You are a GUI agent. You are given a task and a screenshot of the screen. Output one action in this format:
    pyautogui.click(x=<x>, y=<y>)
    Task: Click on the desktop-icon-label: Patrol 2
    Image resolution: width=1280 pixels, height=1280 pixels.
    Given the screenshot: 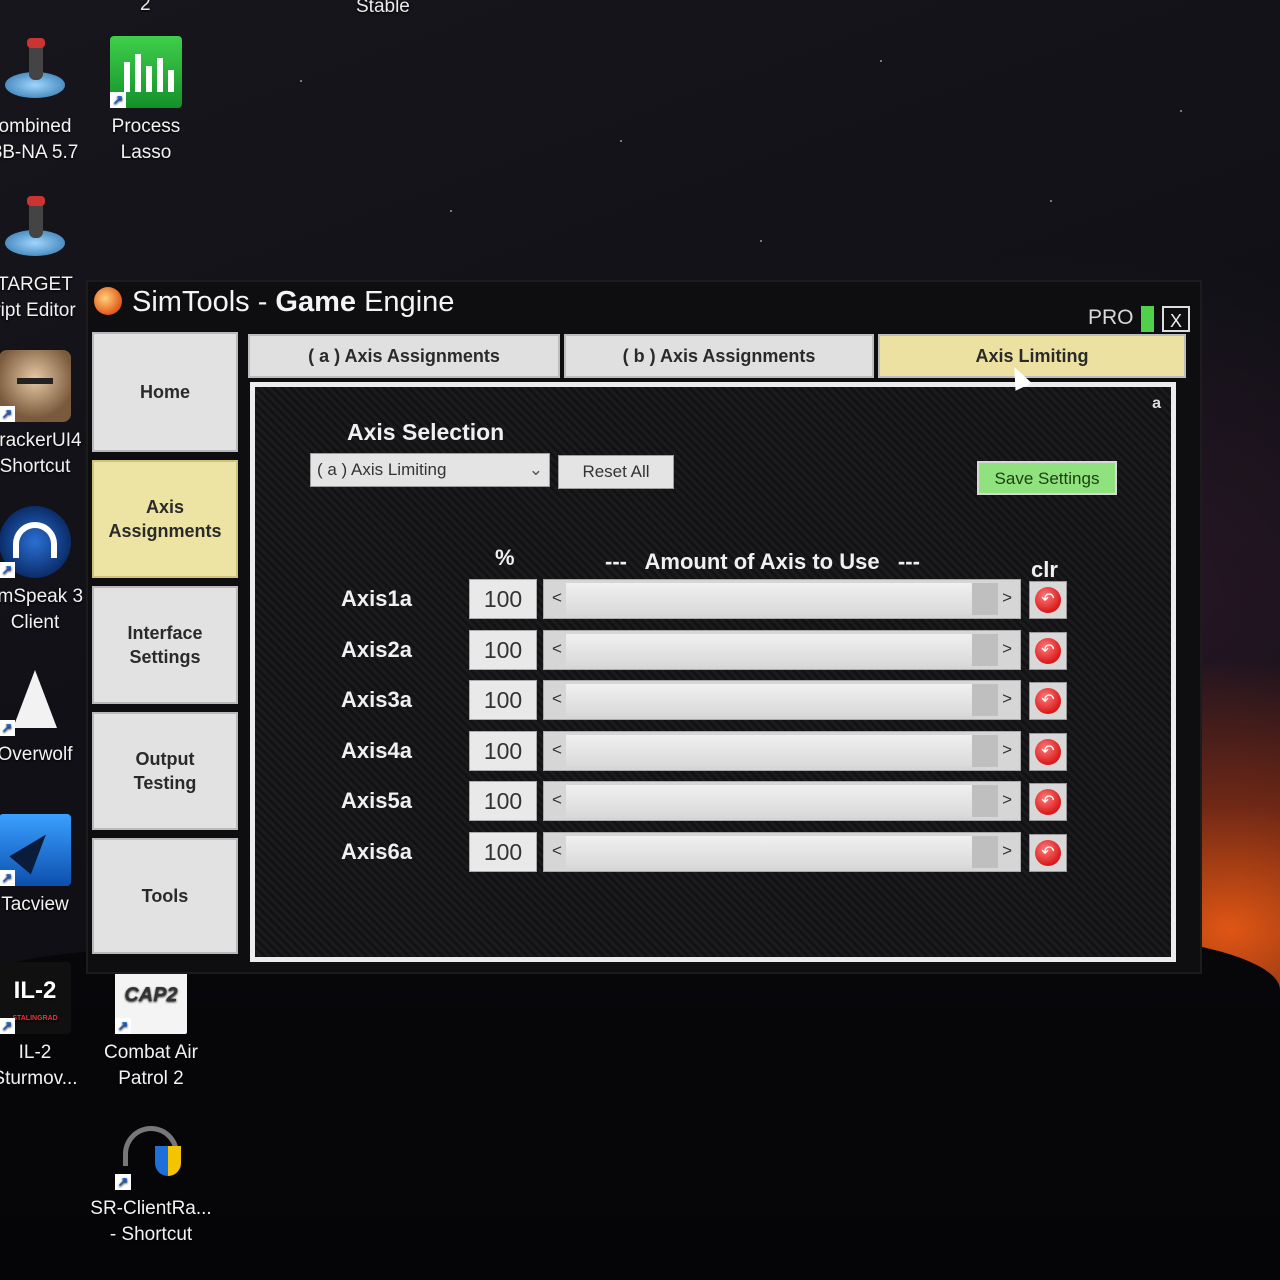 What is the action you would take?
    pyautogui.click(x=151, y=1078)
    